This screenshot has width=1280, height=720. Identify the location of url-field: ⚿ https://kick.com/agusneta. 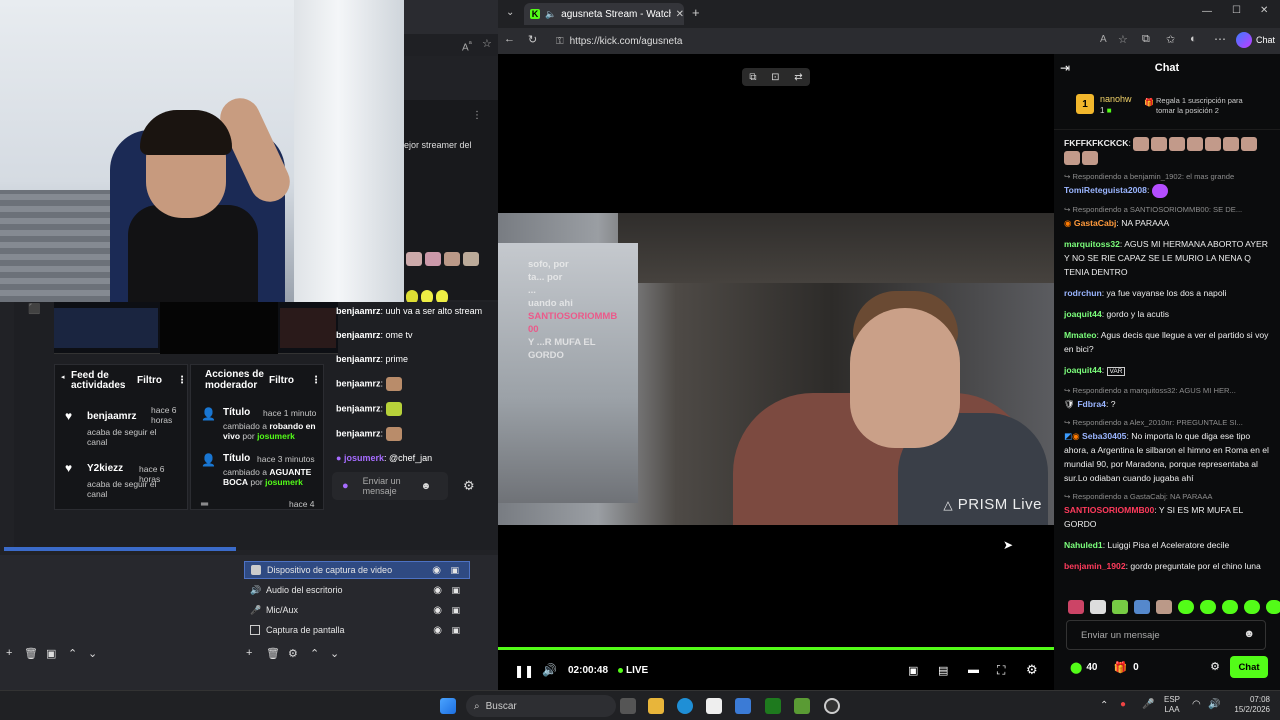
(826, 41).